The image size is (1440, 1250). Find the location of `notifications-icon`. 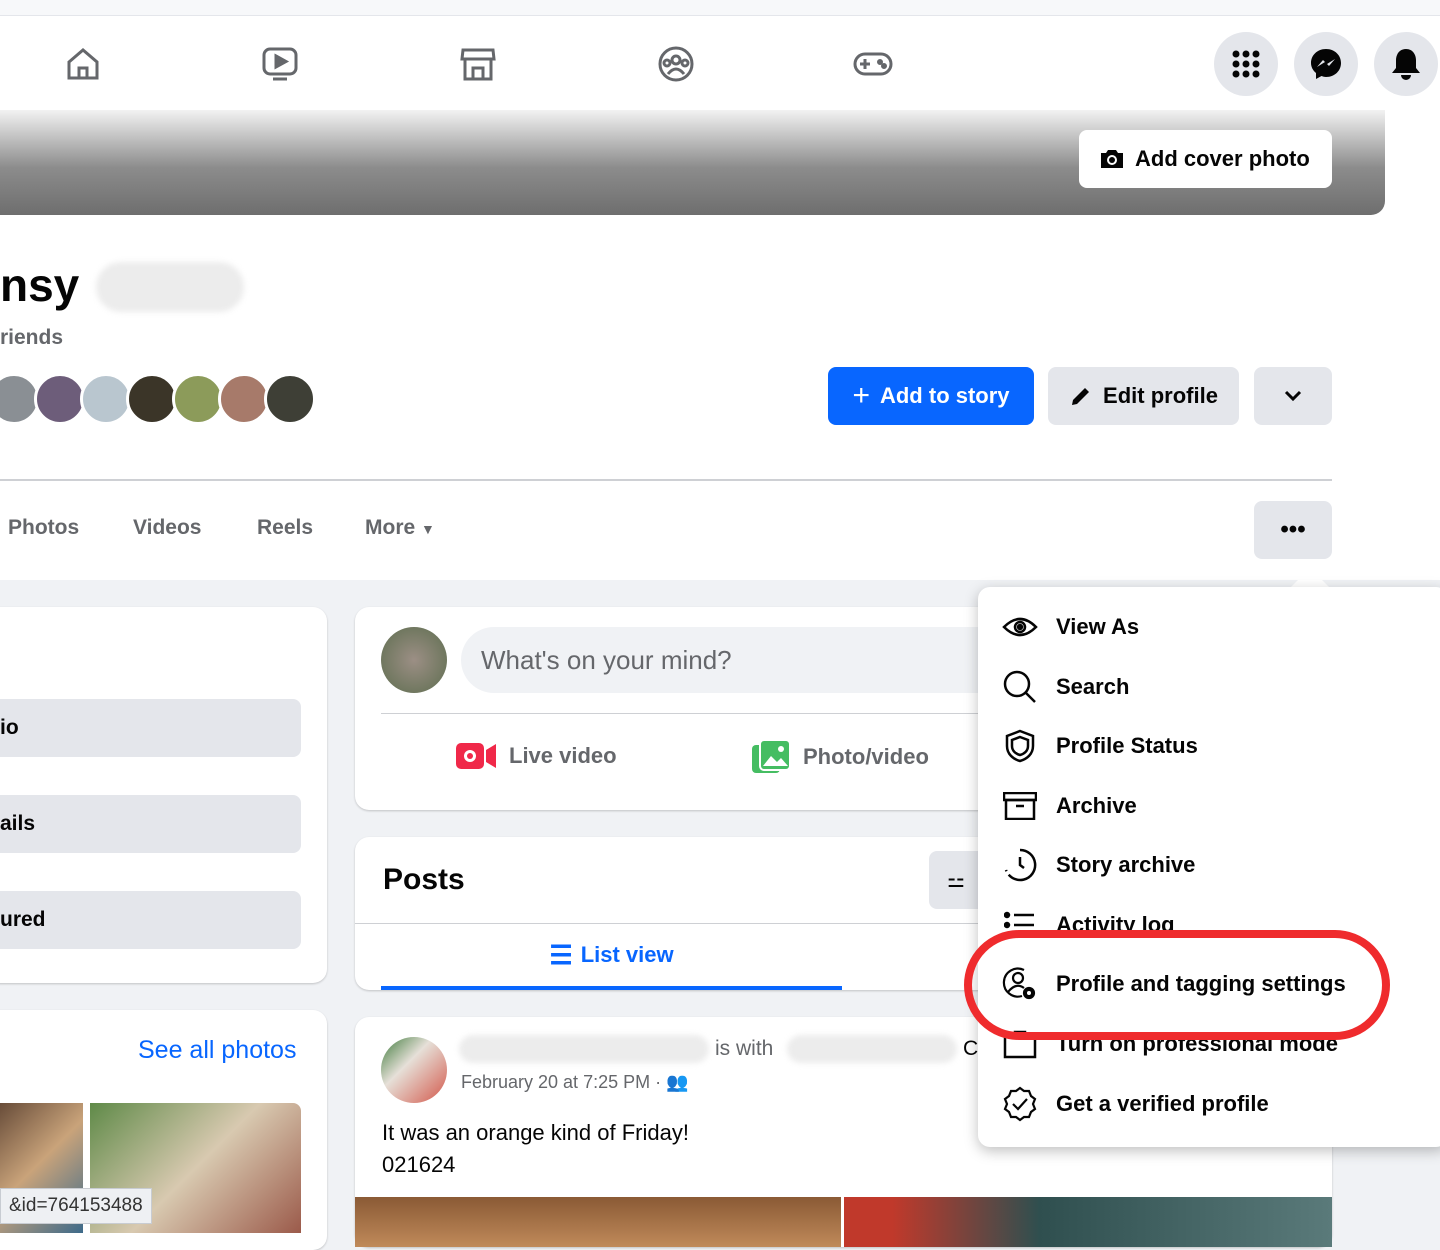

notifications-icon is located at coordinates (1406, 64).